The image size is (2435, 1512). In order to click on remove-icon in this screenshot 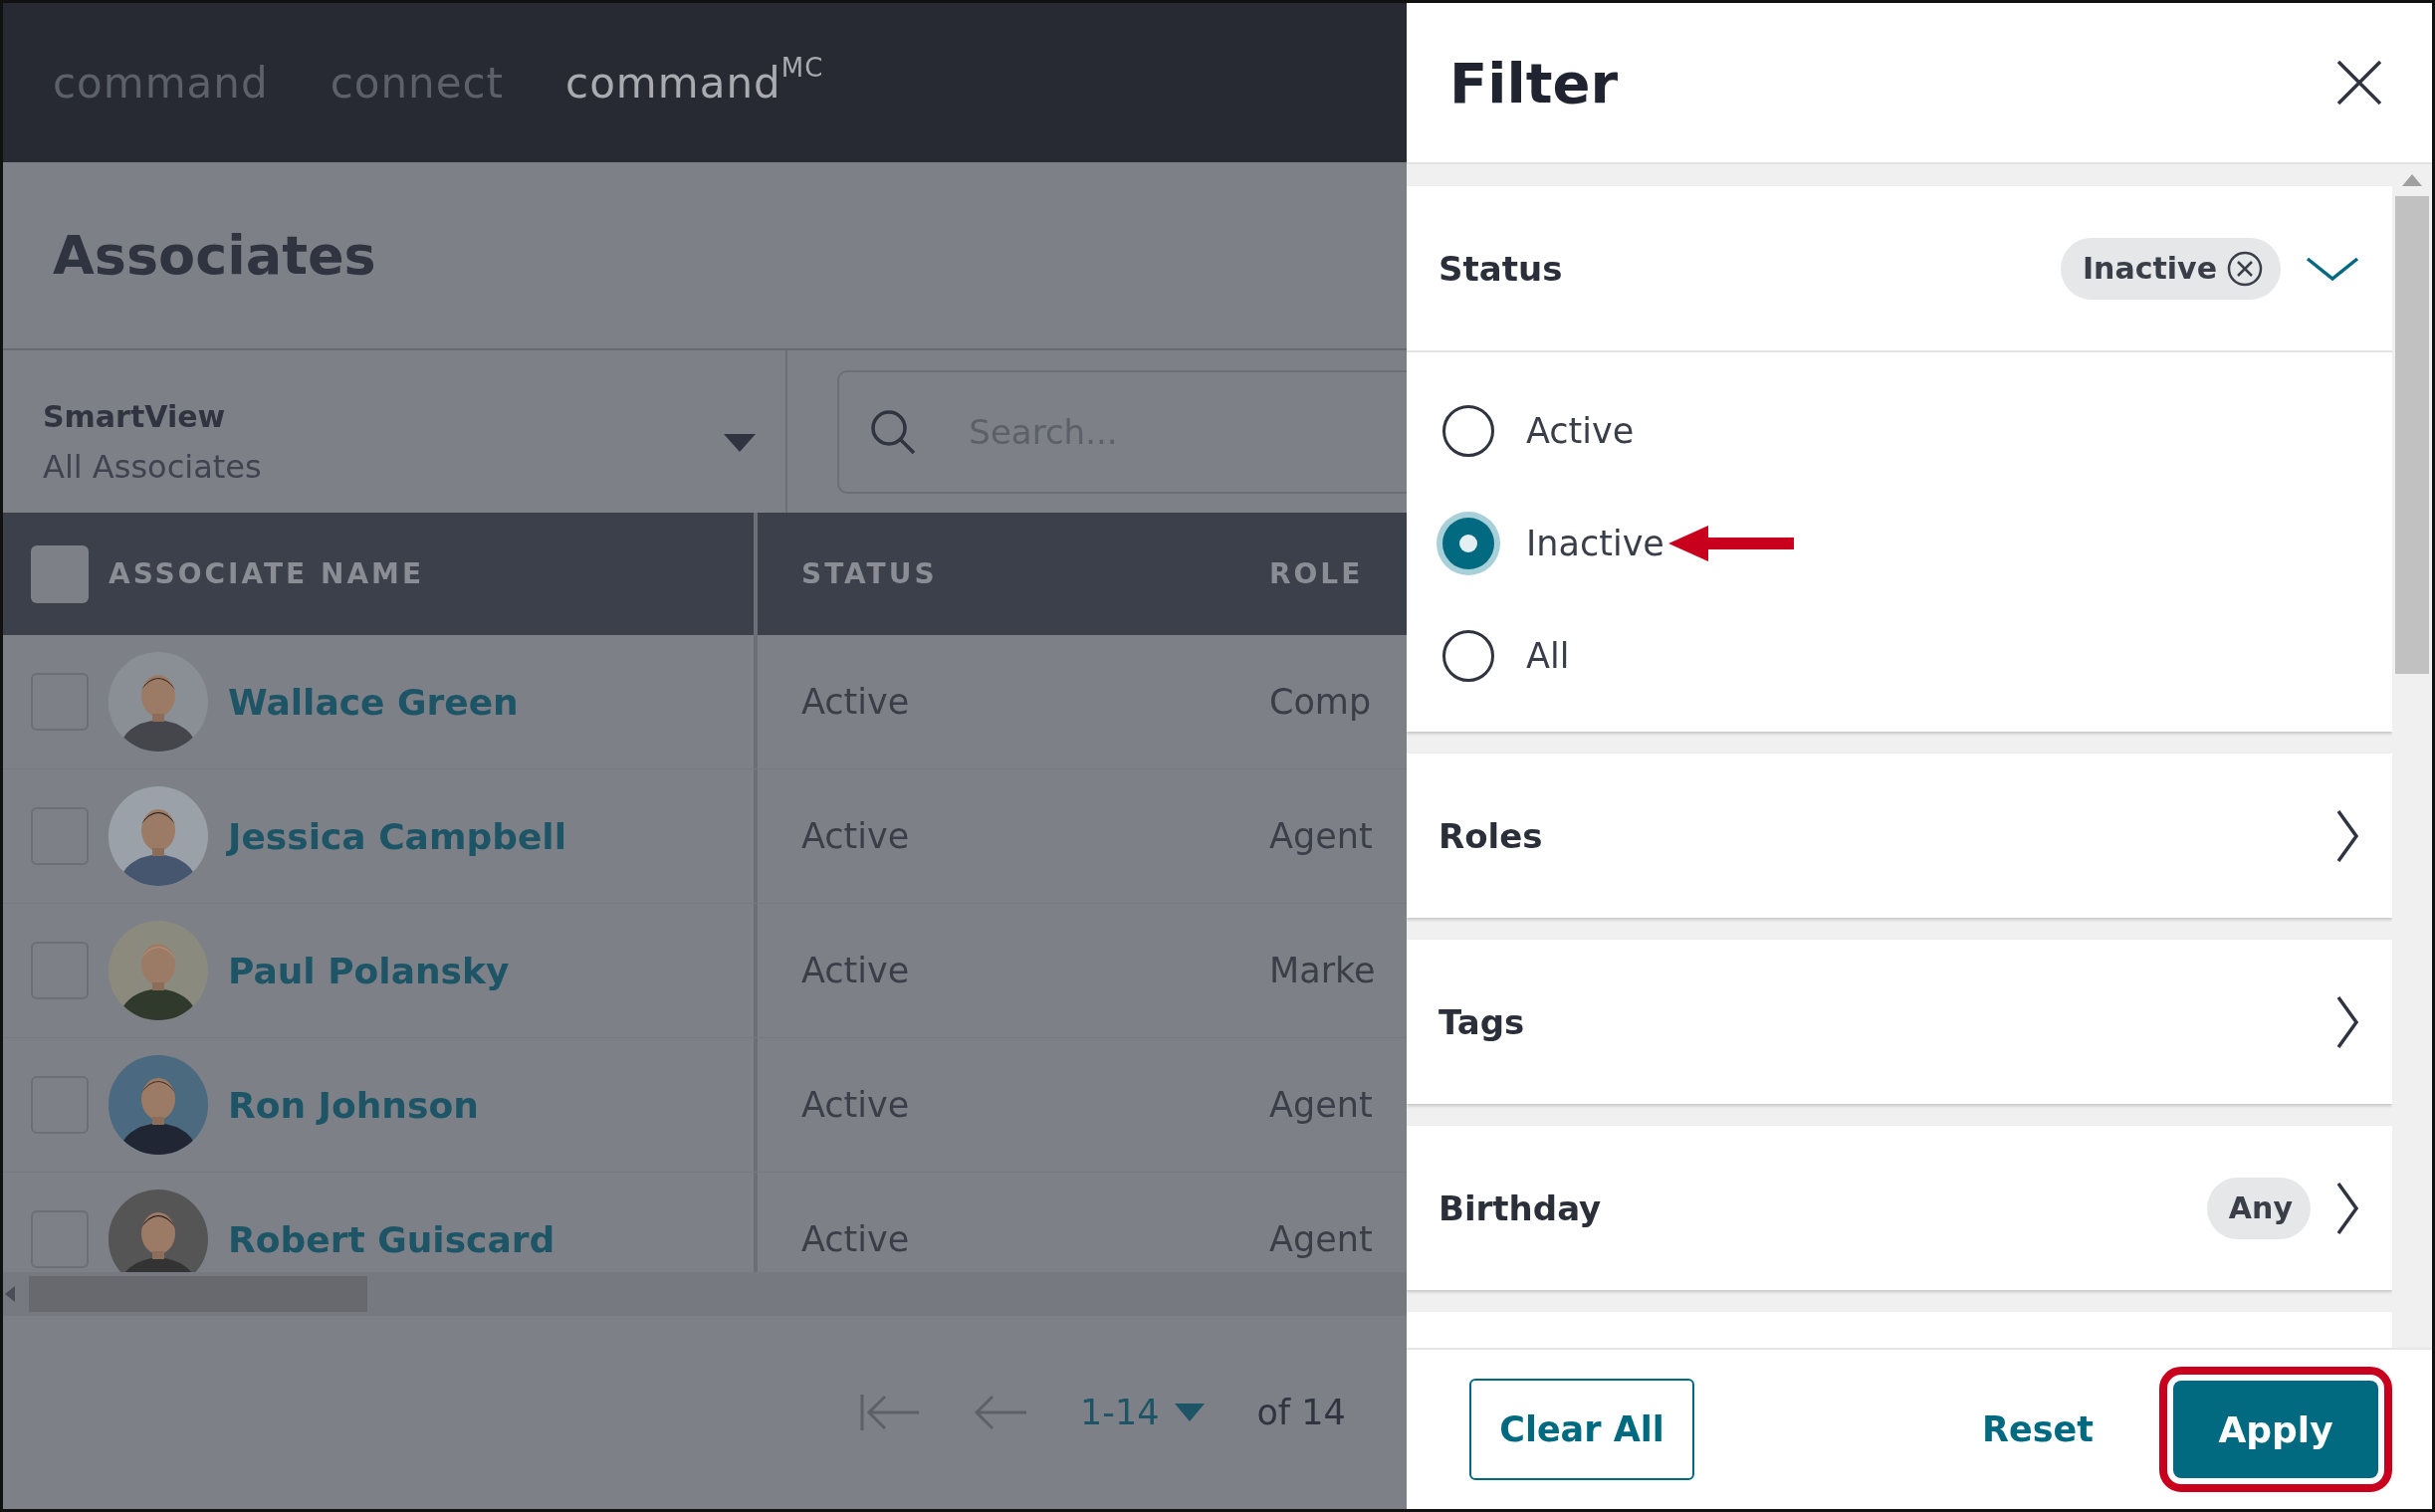, I will do `click(2245, 268)`.